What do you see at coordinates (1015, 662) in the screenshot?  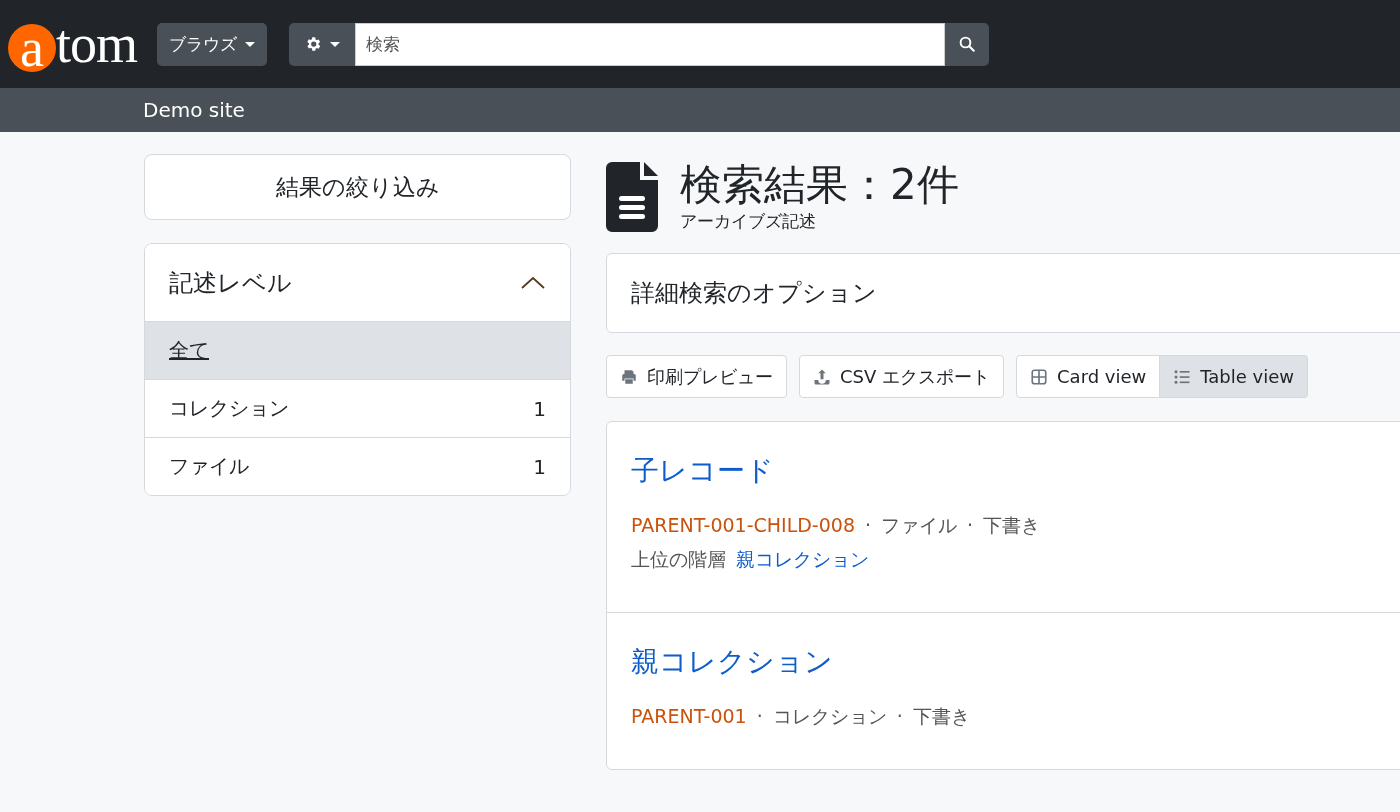 I see `result-title-link: 親コレクション` at bounding box center [1015, 662].